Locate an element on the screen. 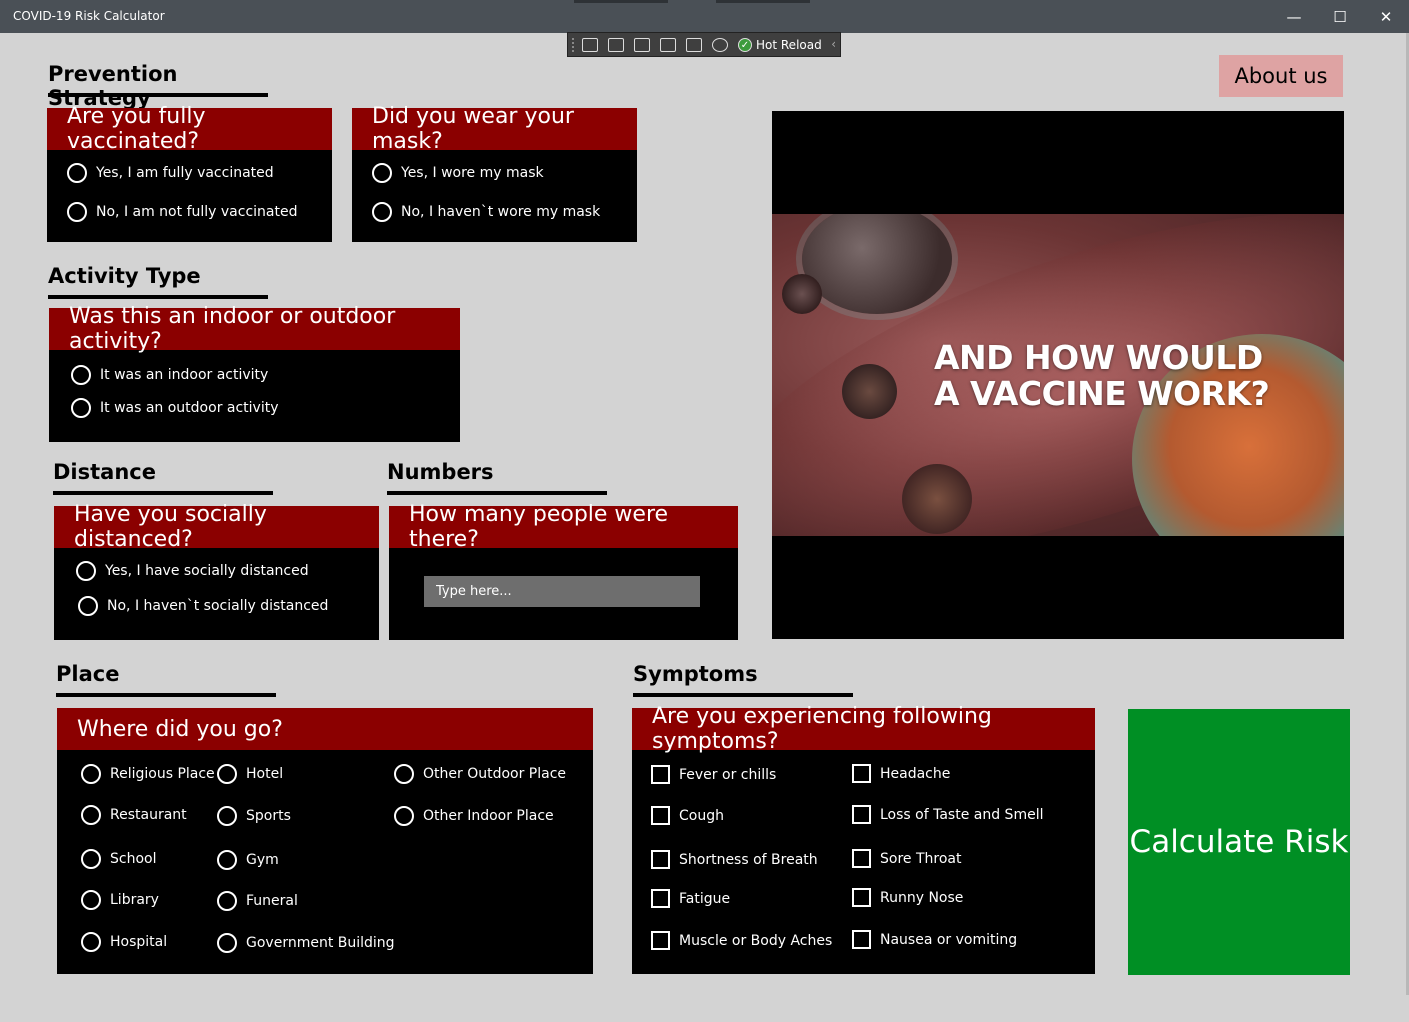 This screenshot has width=1409, height=1022. place-option: Sports is located at coordinates (254, 816).